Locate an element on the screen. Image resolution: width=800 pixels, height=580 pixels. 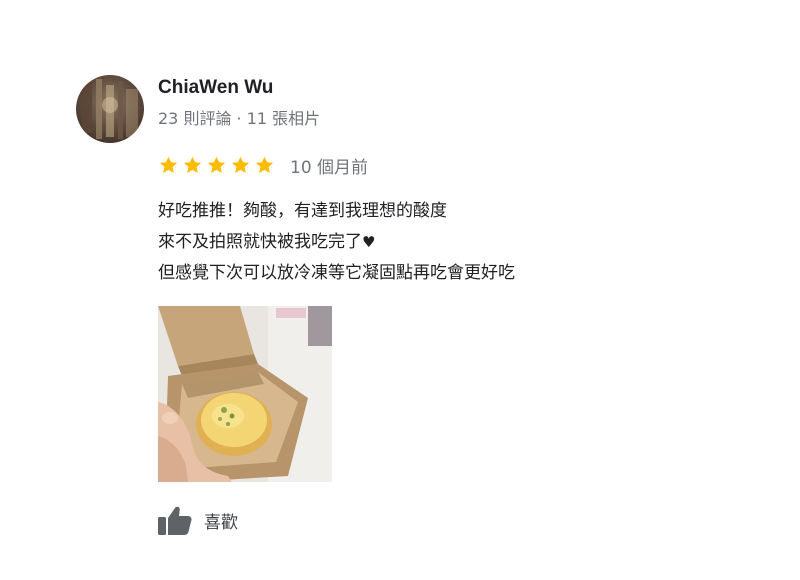
review-text-line: 好吃推推！夠酸，有達到我理想的酸度 is located at coordinates (302, 211).